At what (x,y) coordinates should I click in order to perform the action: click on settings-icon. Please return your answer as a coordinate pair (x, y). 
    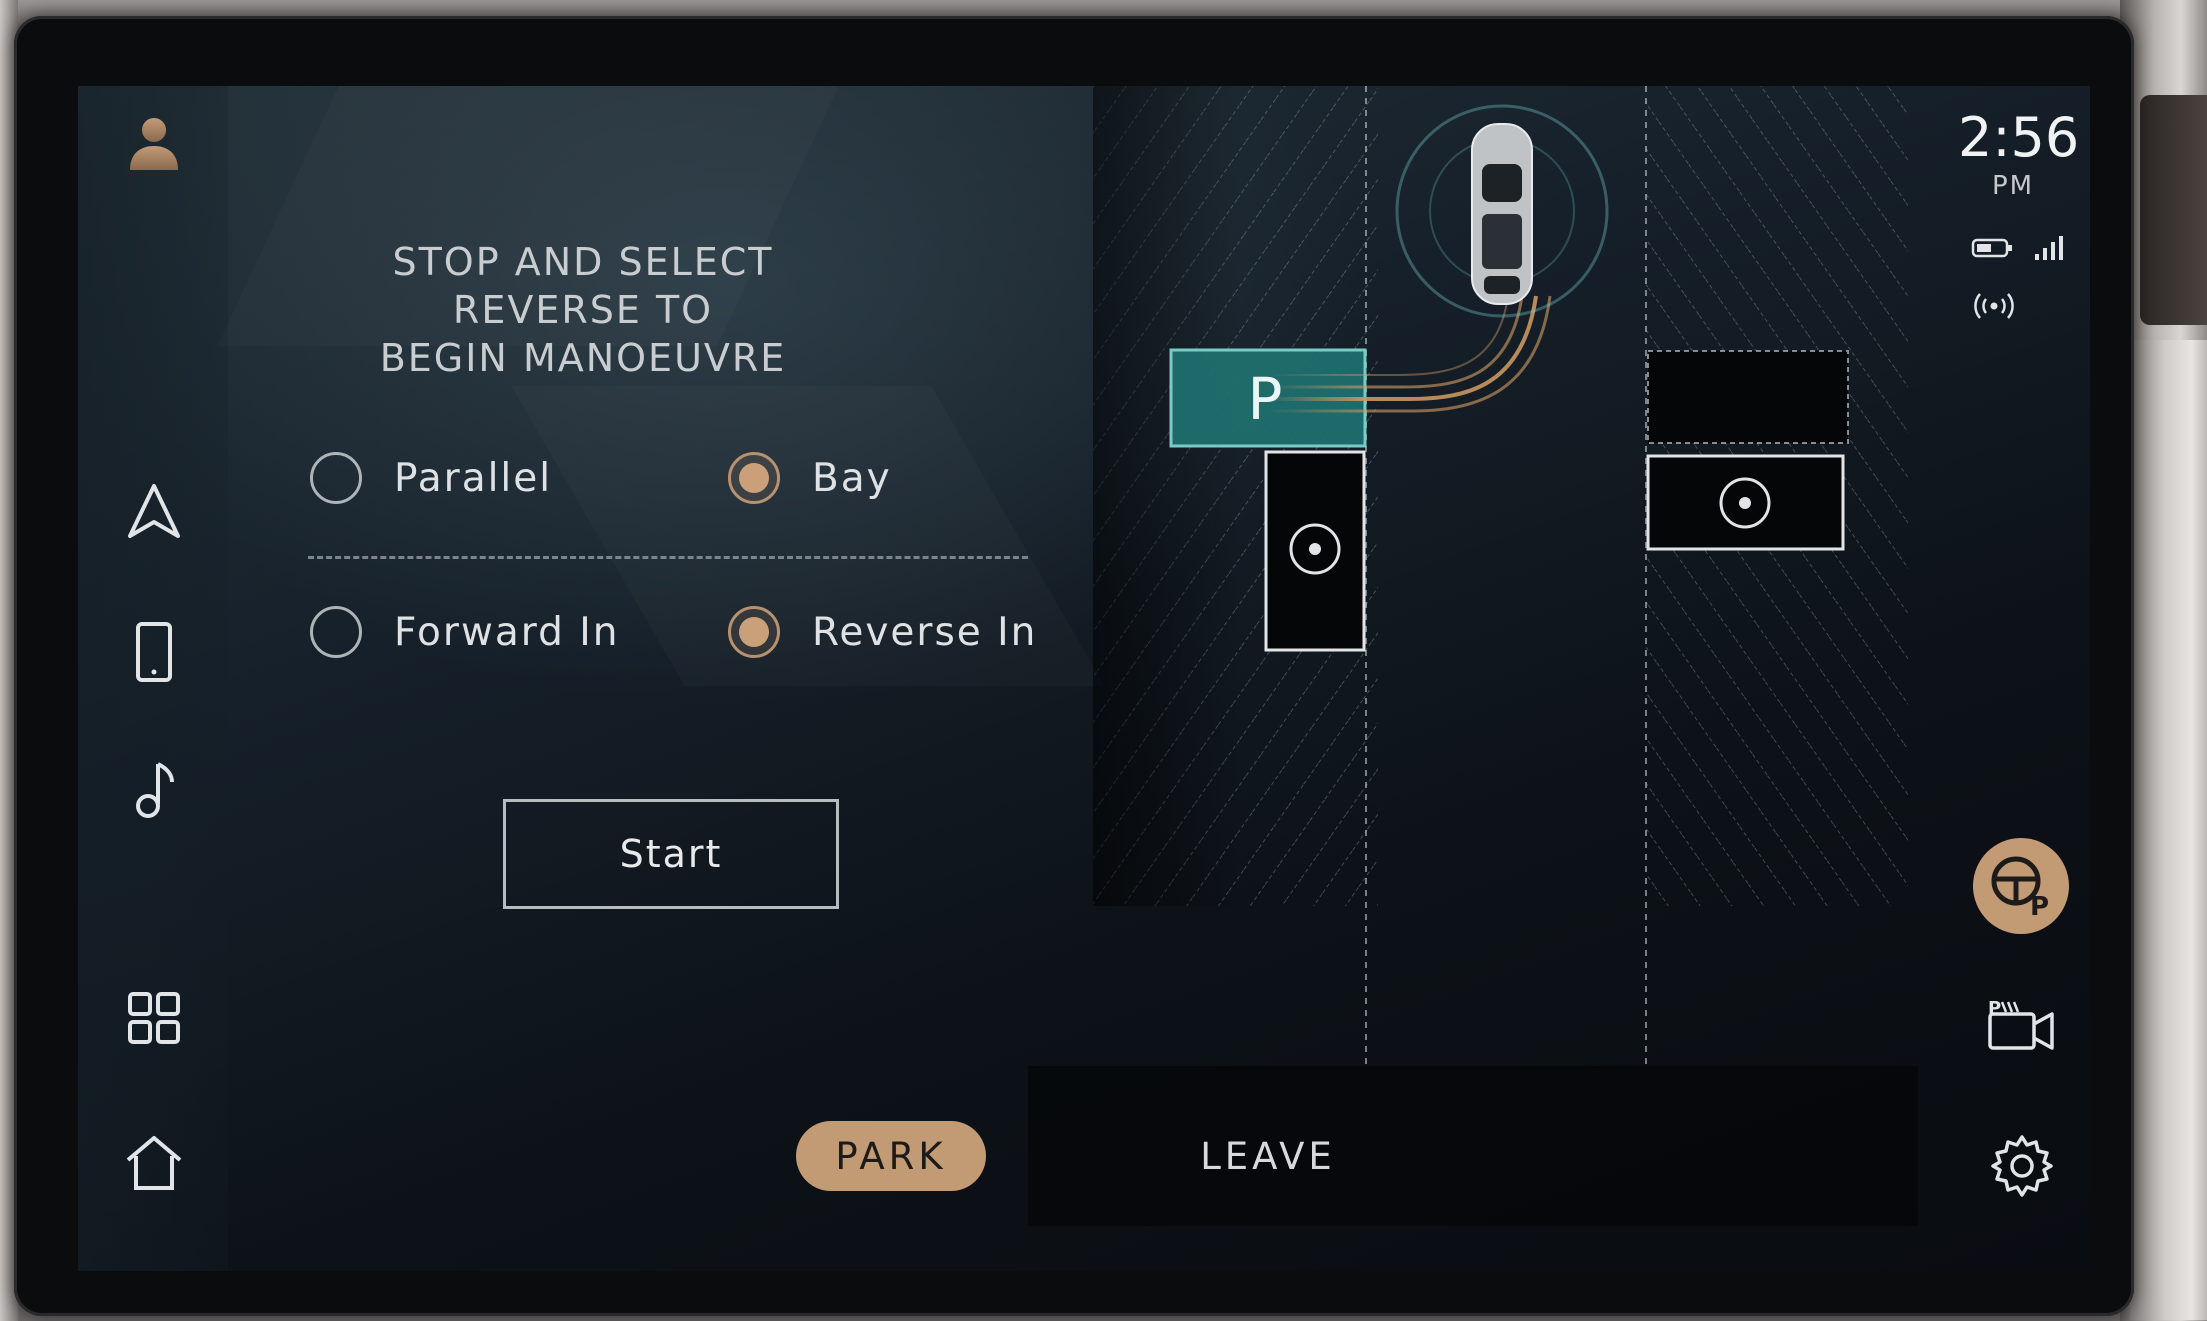
    Looking at the image, I should click on (2022, 1166).